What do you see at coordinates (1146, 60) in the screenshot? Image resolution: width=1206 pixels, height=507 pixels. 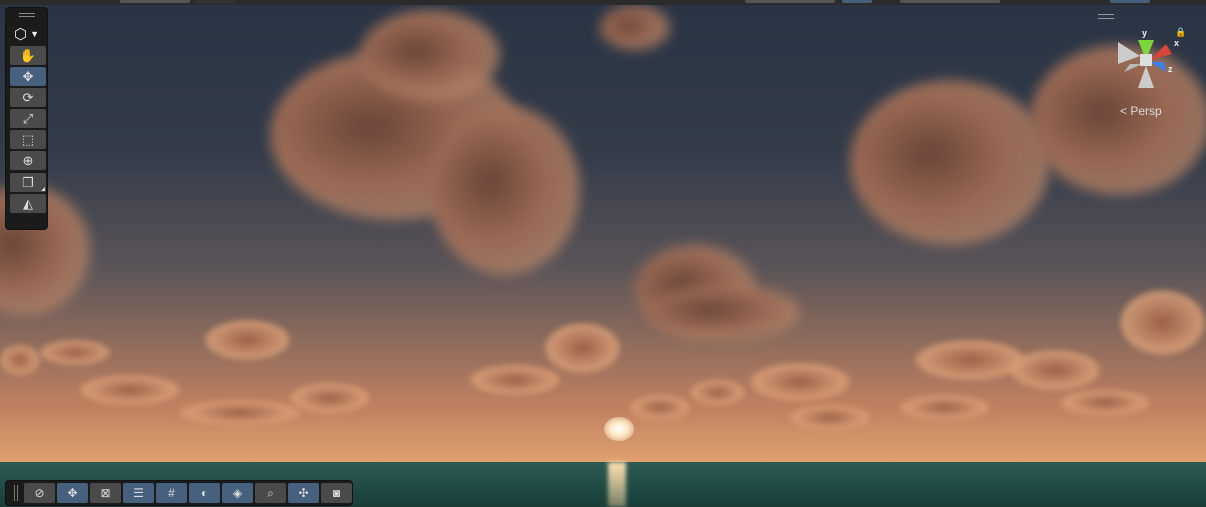 I see `gizmo-center-cube` at bounding box center [1146, 60].